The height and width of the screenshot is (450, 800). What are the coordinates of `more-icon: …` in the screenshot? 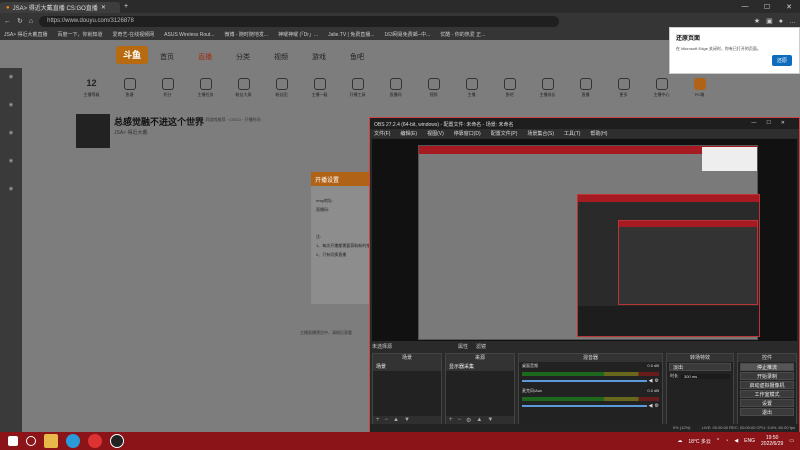 It's located at (792, 21).